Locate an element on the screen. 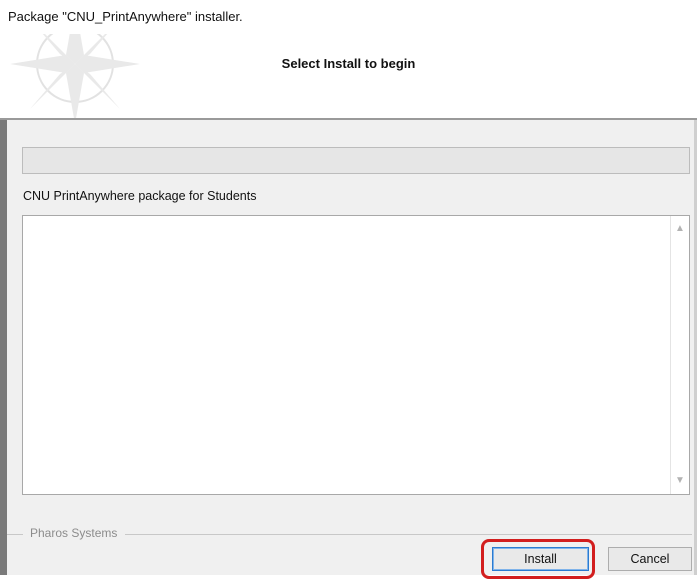 The width and height of the screenshot is (697, 579). title-bar: Package "CNU_PrintAnywhere" installer. is located at coordinates (348, 17).